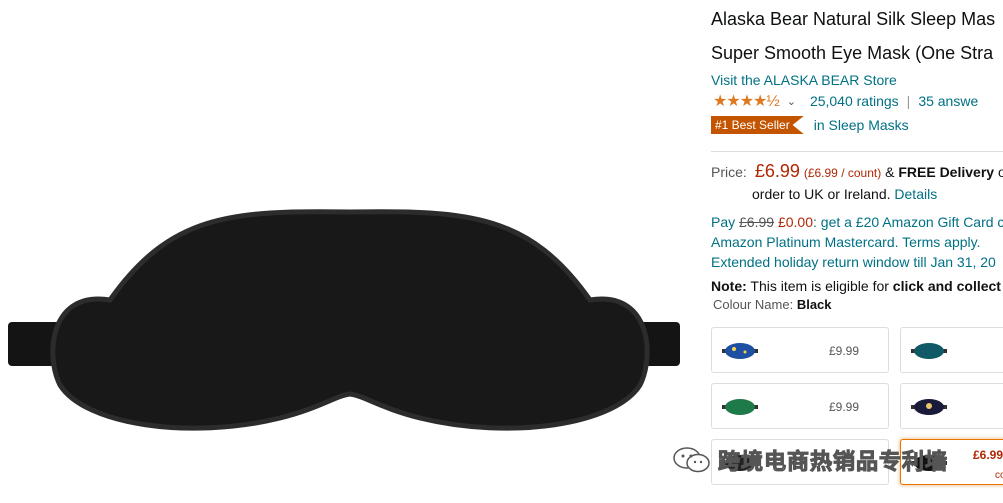 Image resolution: width=1003 pixels, height=503 pixels. I want to click on price-value: £6.99, so click(777, 171).